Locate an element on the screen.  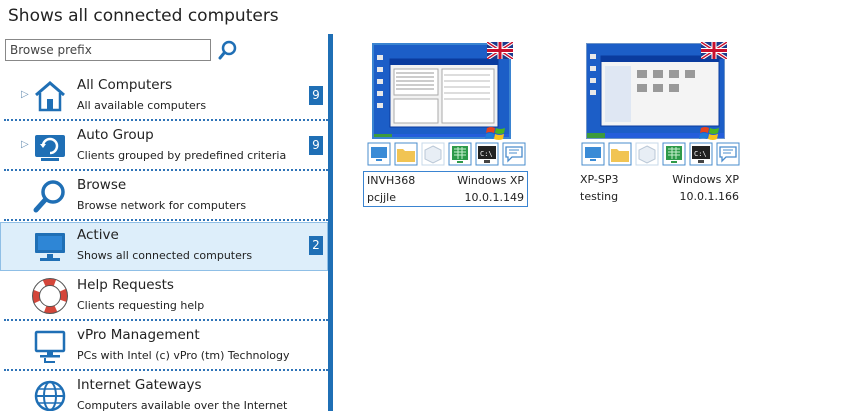
sidebar-item-label: Browse is located at coordinates (102, 185).